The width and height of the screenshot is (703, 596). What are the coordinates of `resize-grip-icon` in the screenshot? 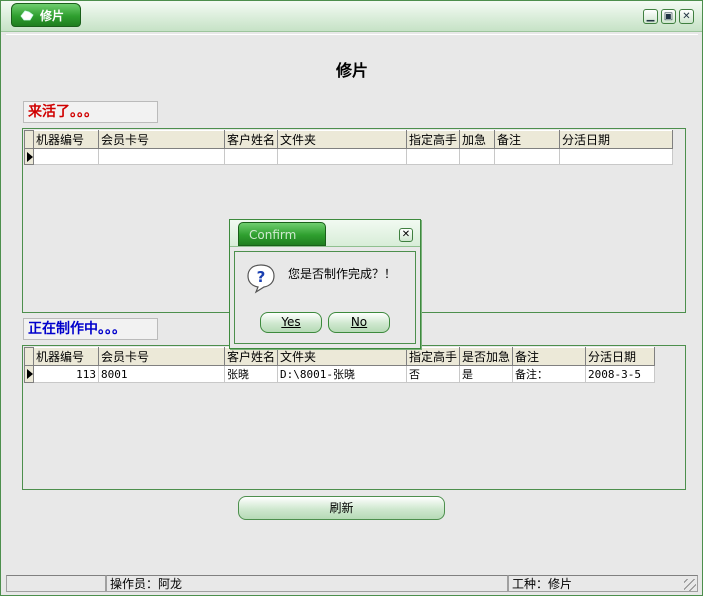 It's located at (690, 585).